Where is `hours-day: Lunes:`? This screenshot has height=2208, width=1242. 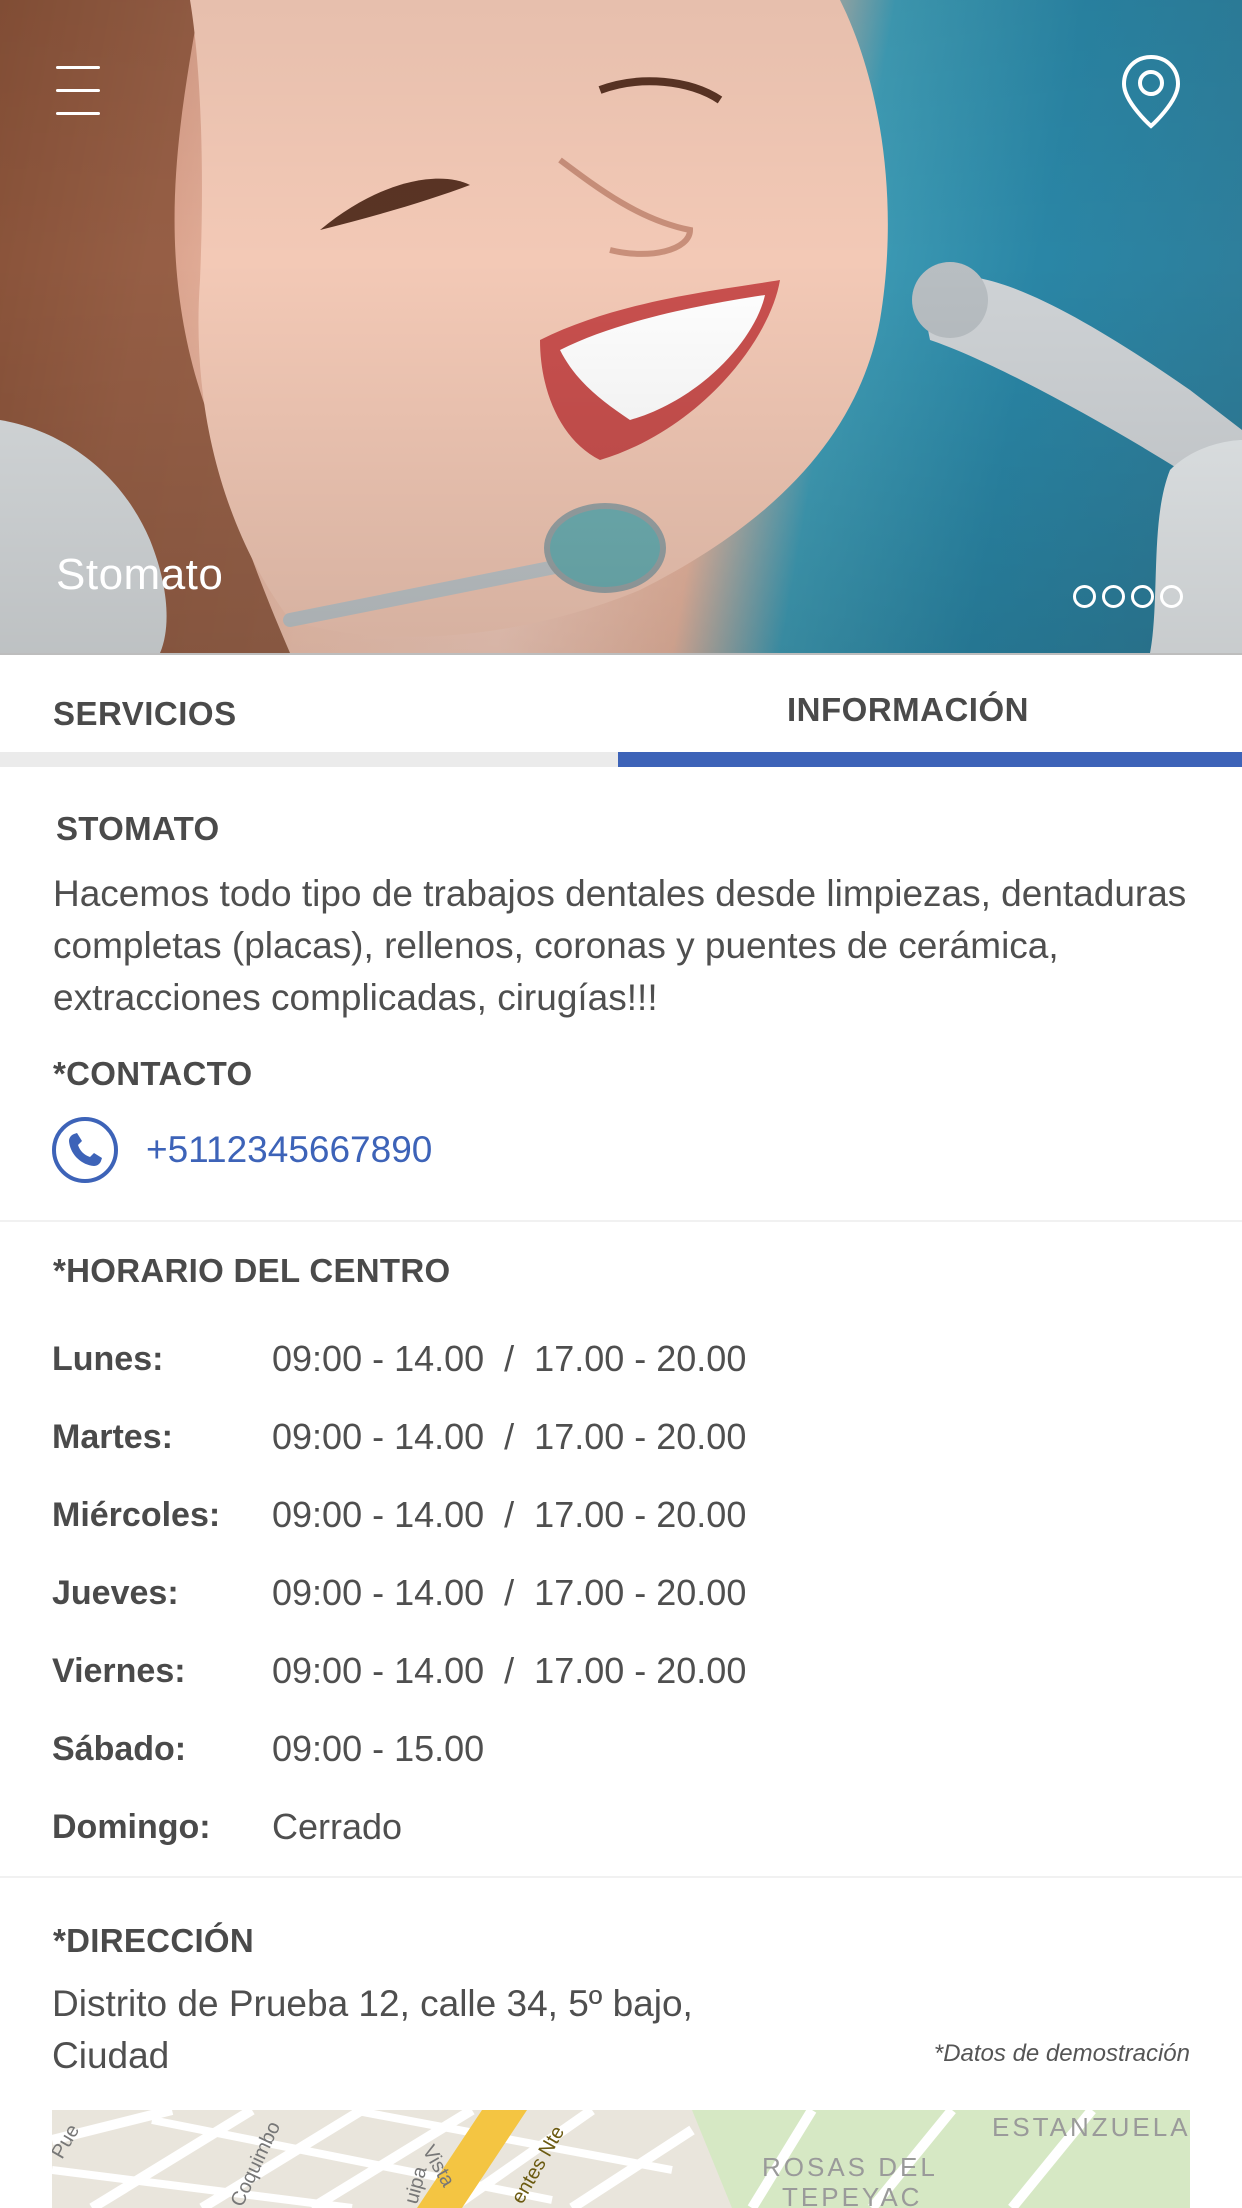
hours-day: Lunes: is located at coordinates (108, 1358).